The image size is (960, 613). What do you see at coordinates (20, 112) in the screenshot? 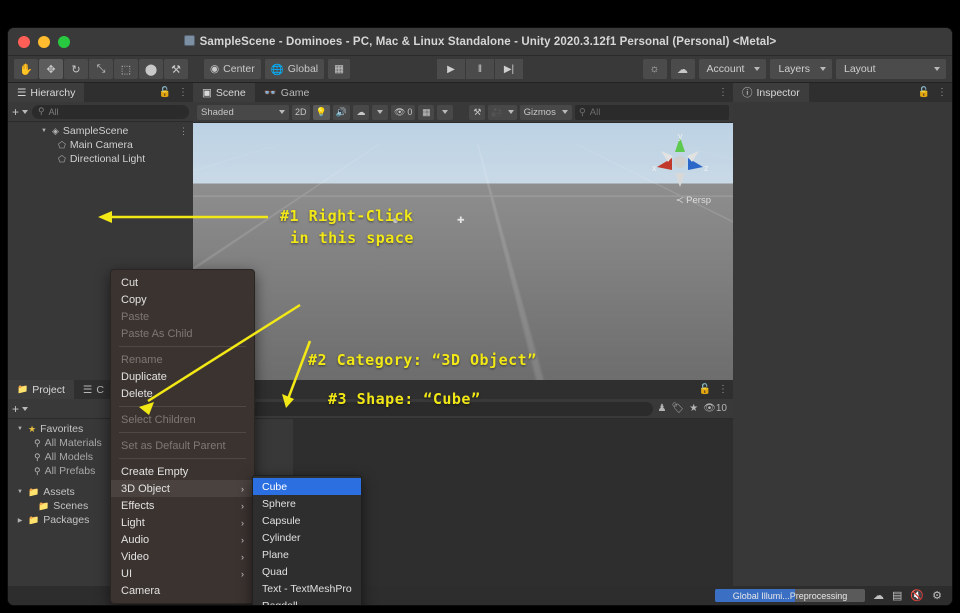
I see `add-object-button: +` at bounding box center [20, 112].